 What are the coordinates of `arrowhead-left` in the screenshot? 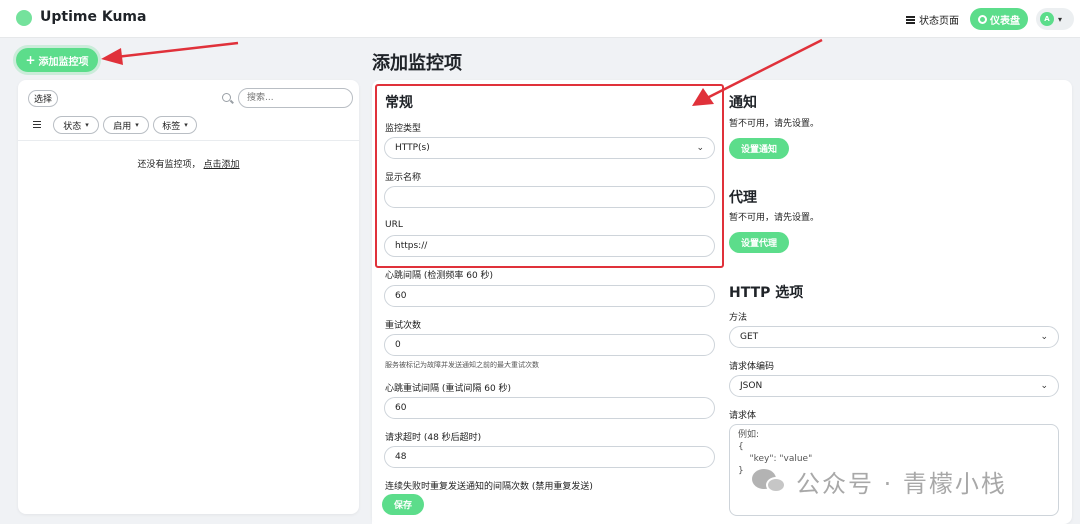 It's located at (112, 56).